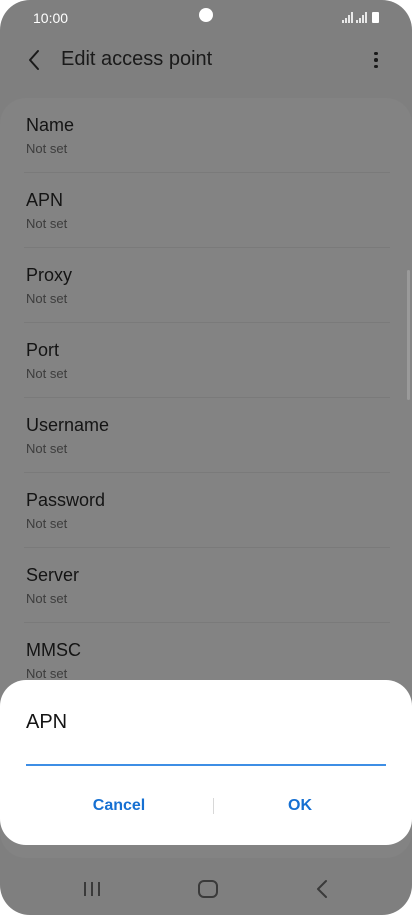 The image size is (412, 915). I want to click on page-title: Edit access point, so click(137, 59).